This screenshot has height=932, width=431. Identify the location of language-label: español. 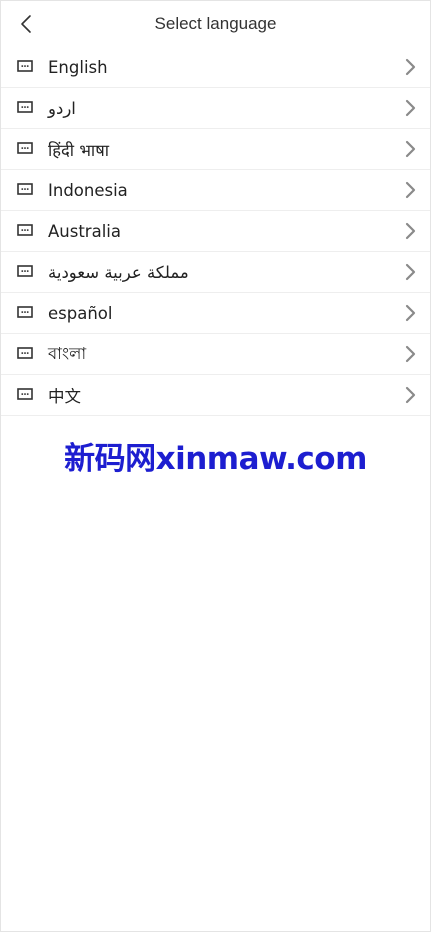
(80, 313).